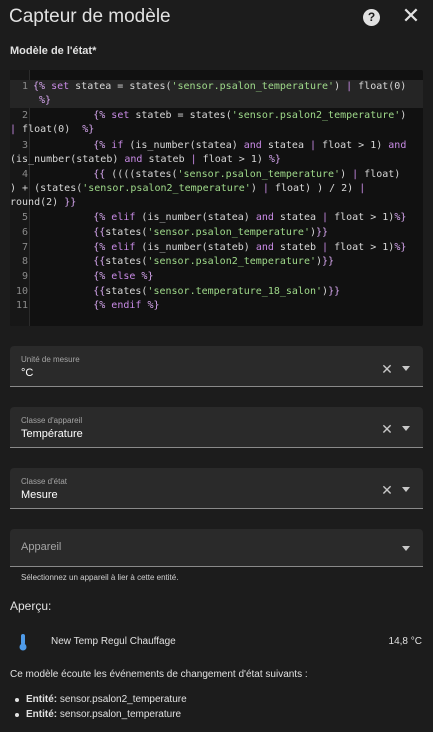 This screenshot has height=732, width=433. What do you see at coordinates (371, 17) in the screenshot?
I see `help-icon: ?` at bounding box center [371, 17].